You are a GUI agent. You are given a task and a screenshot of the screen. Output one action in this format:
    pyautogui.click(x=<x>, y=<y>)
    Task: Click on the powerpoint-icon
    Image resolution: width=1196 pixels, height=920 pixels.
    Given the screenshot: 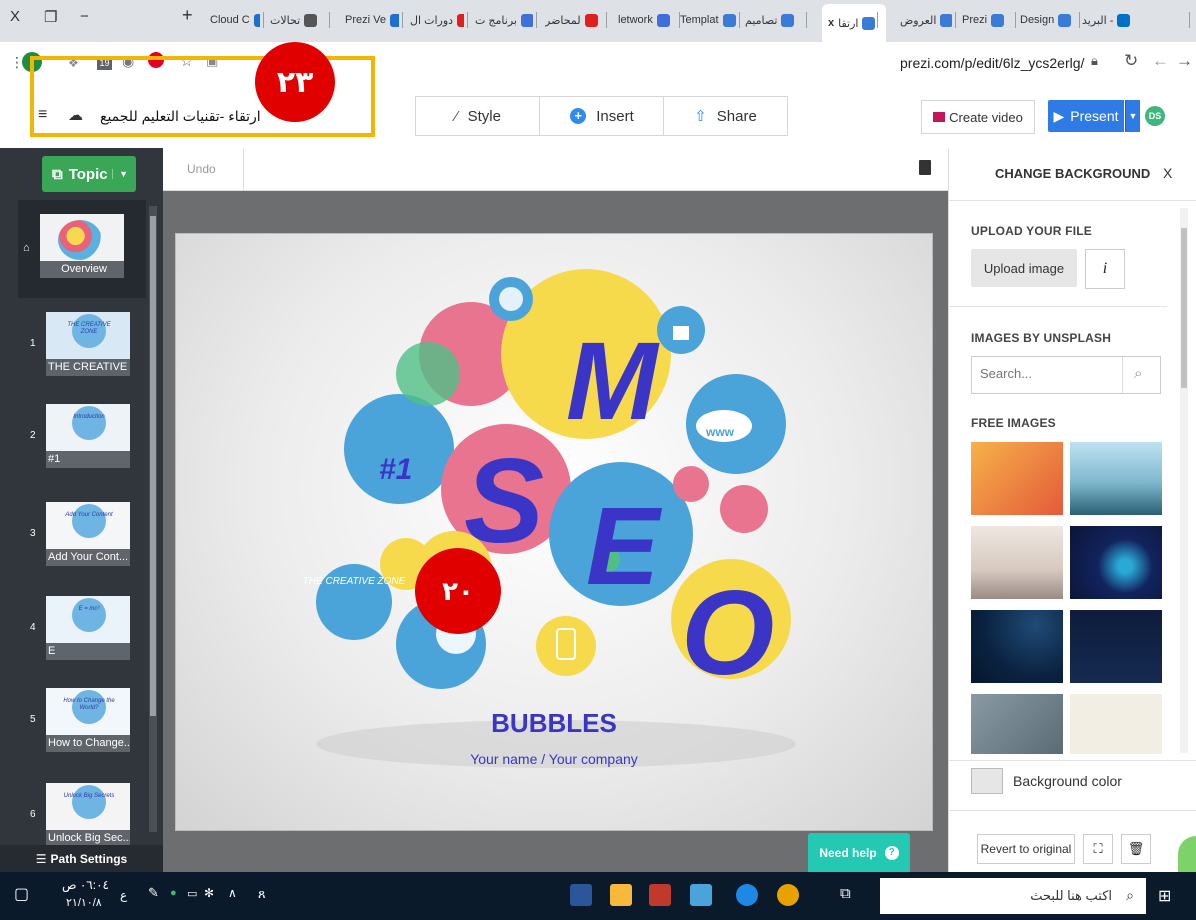 What is the action you would take?
    pyautogui.click(x=660, y=895)
    